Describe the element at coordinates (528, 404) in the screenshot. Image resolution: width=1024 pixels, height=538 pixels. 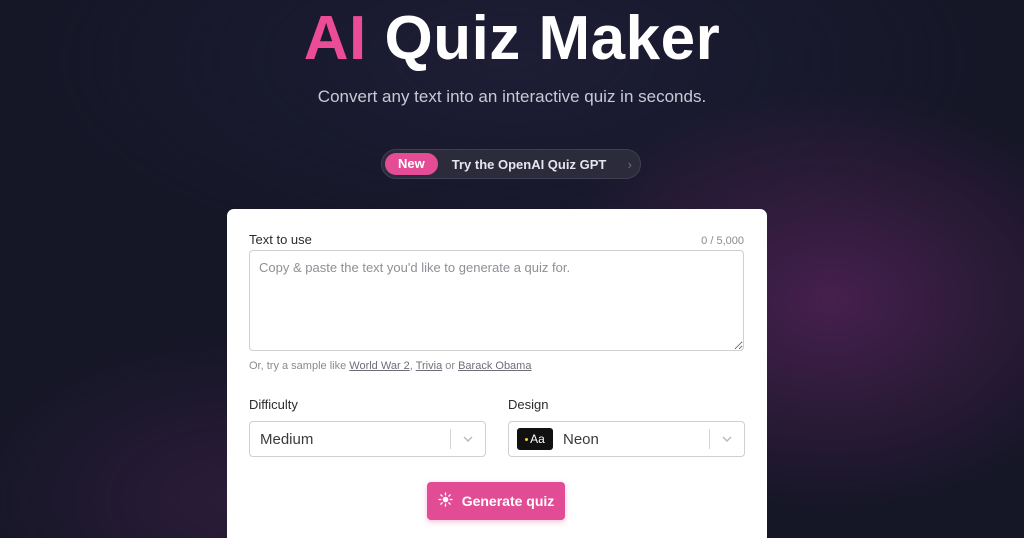
I see `design-label: Design` at that location.